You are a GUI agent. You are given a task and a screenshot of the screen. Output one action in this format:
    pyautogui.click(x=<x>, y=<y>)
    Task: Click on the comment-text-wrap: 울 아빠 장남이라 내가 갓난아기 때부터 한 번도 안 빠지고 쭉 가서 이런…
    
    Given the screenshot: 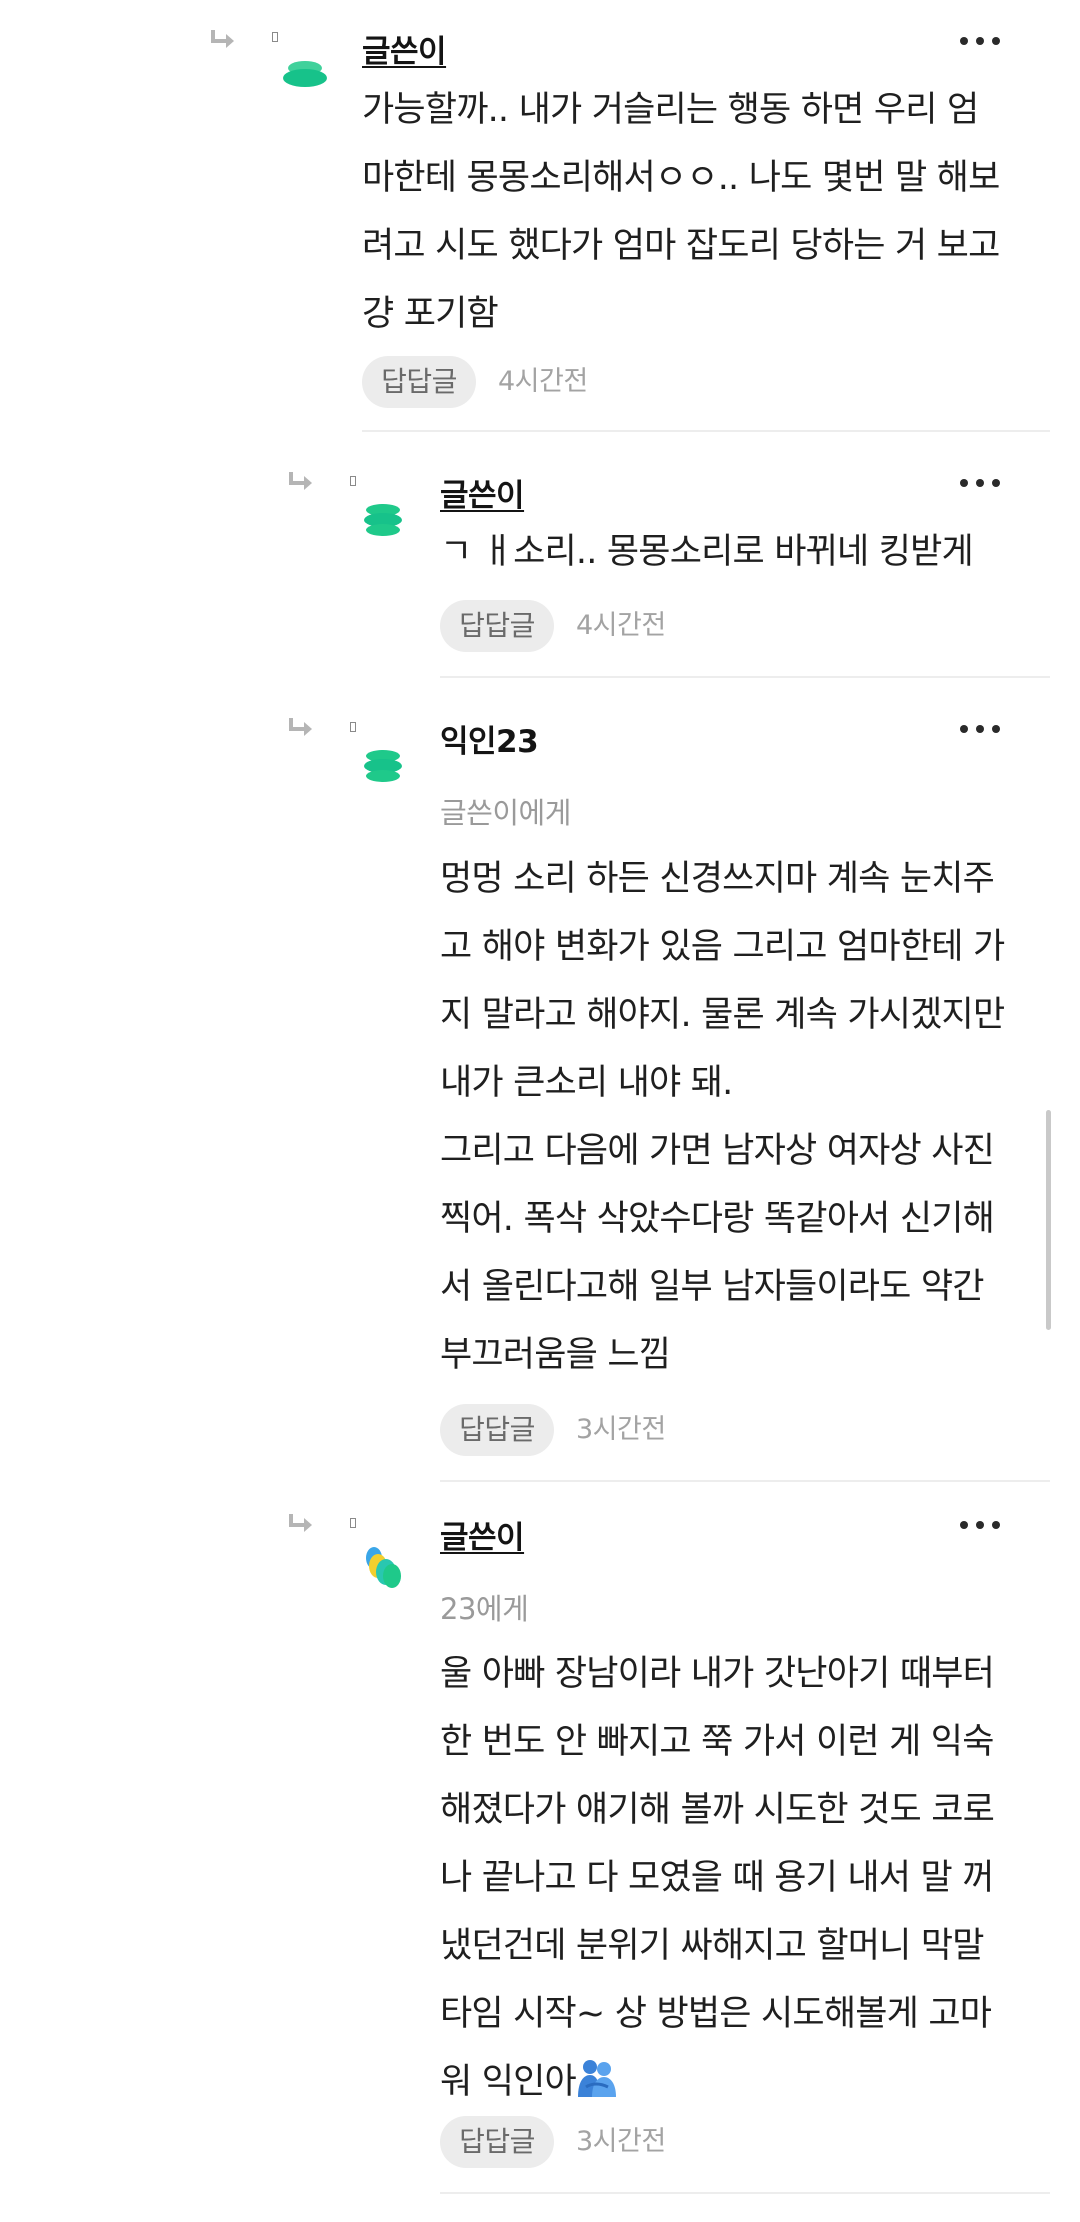 What is the action you would take?
    pyautogui.click(x=717, y=1878)
    